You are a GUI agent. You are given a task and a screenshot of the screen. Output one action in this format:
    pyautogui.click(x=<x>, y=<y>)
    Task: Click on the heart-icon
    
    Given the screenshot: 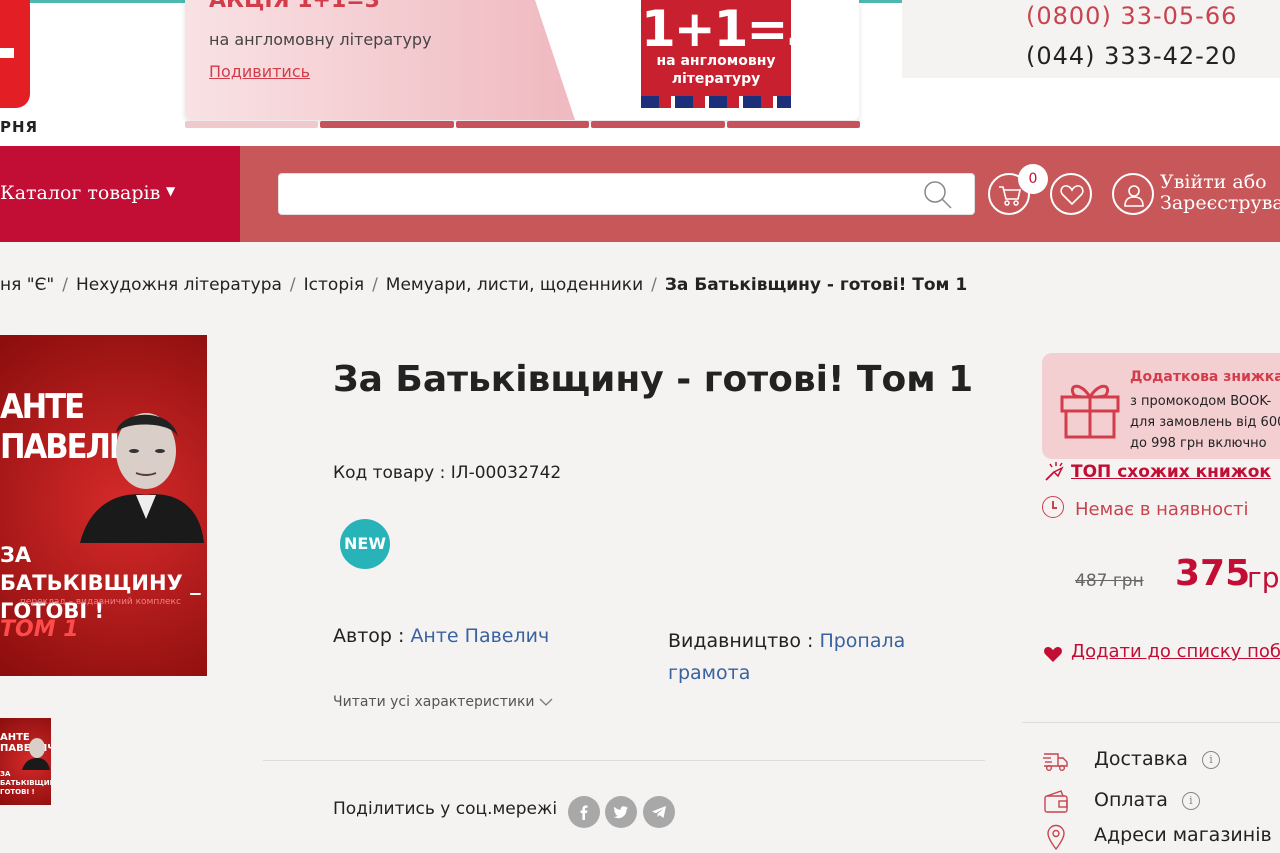 What is the action you would take?
    pyautogui.click(x=1053, y=654)
    